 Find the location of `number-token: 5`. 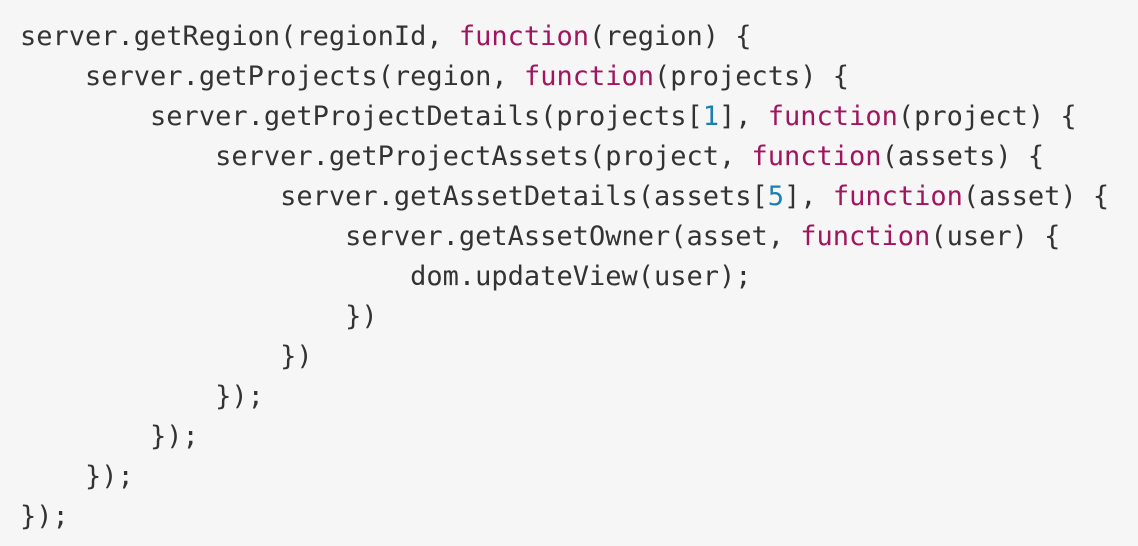

number-token: 5 is located at coordinates (776, 196).